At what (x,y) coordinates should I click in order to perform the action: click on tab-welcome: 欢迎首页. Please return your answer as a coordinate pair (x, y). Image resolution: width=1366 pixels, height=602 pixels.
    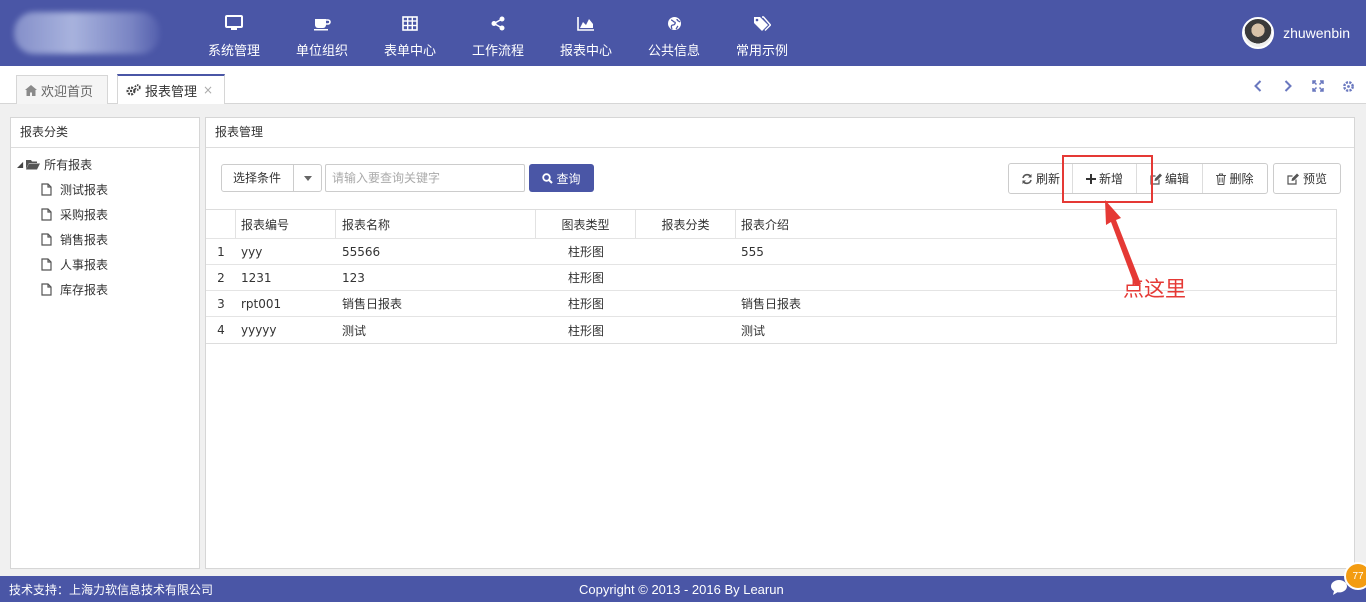
    Looking at the image, I should click on (62, 89).